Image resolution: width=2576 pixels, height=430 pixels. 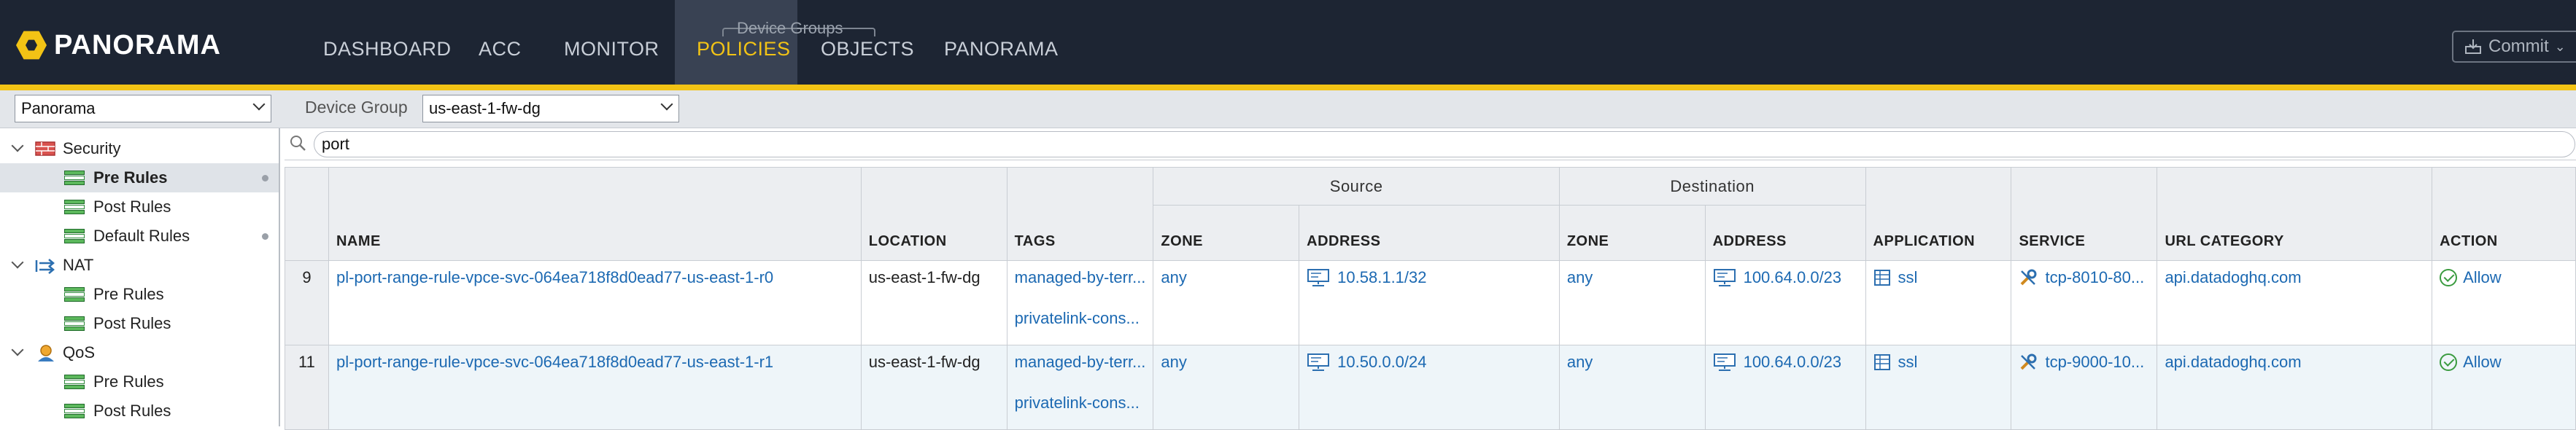 I want to click on column-group-source: Source, so click(x=1356, y=186).